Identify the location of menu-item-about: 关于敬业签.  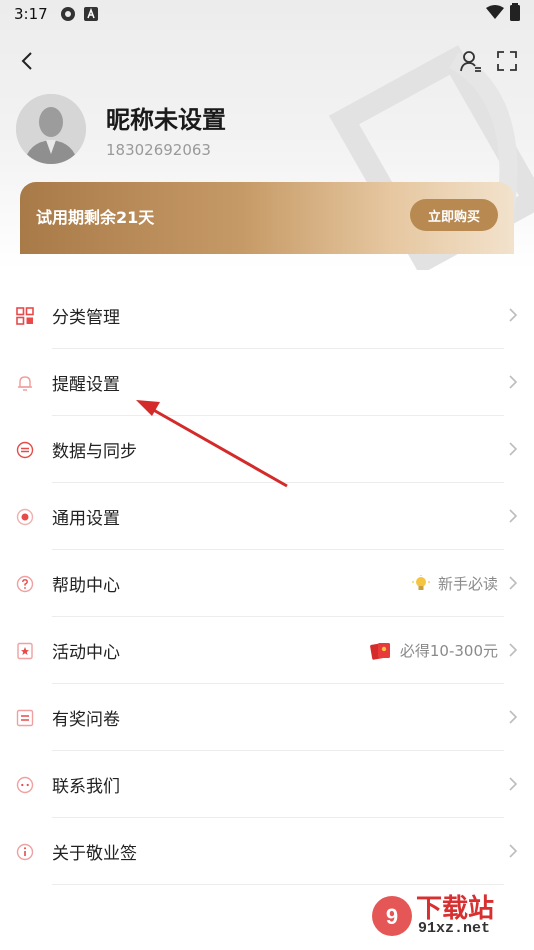
(267, 851).